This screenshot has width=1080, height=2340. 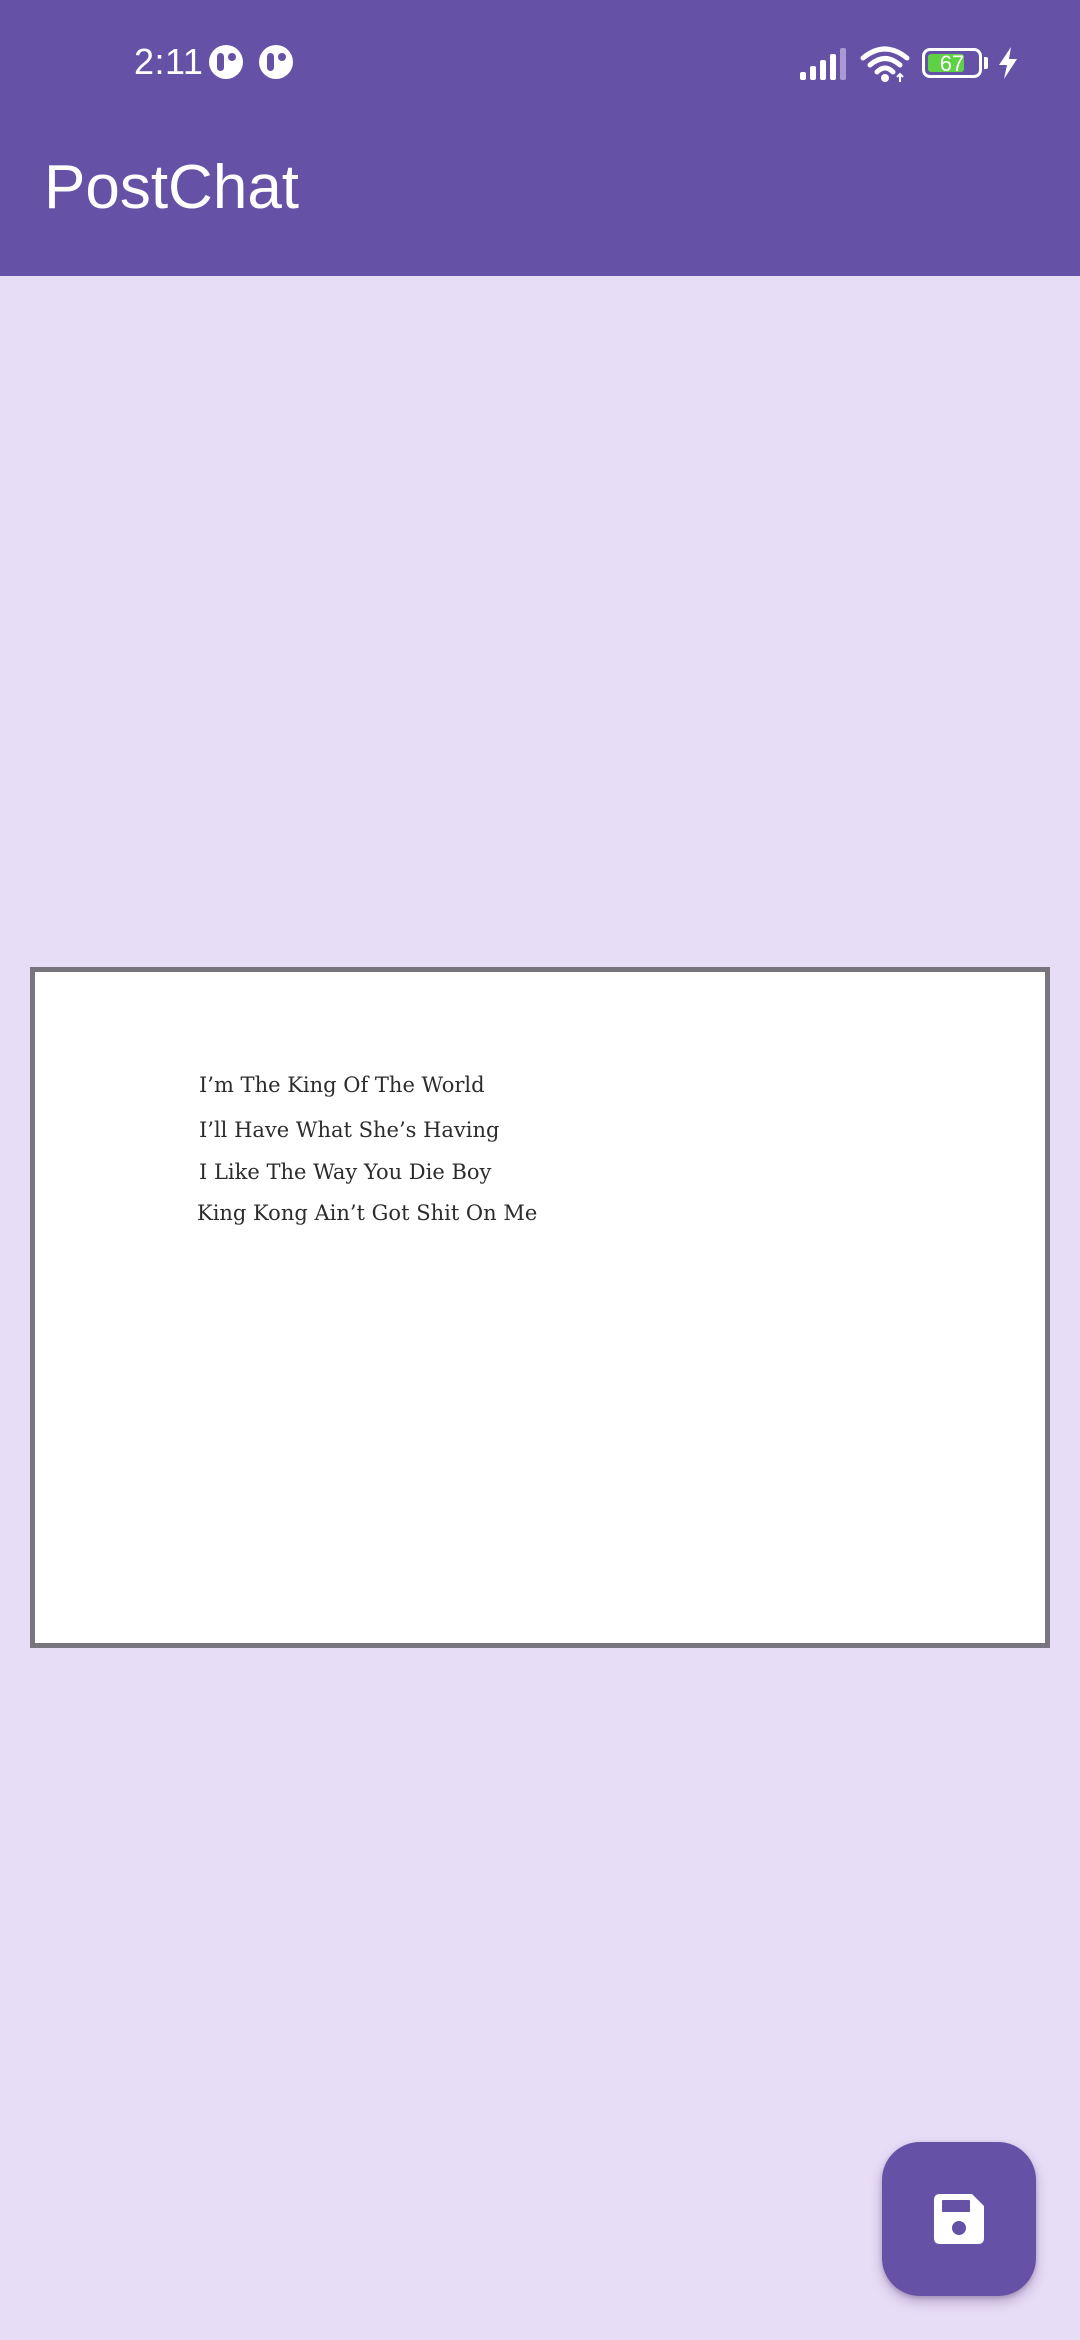 I want to click on top-app-bar: 2:11 67 PostChat, so click(x=540, y=138).